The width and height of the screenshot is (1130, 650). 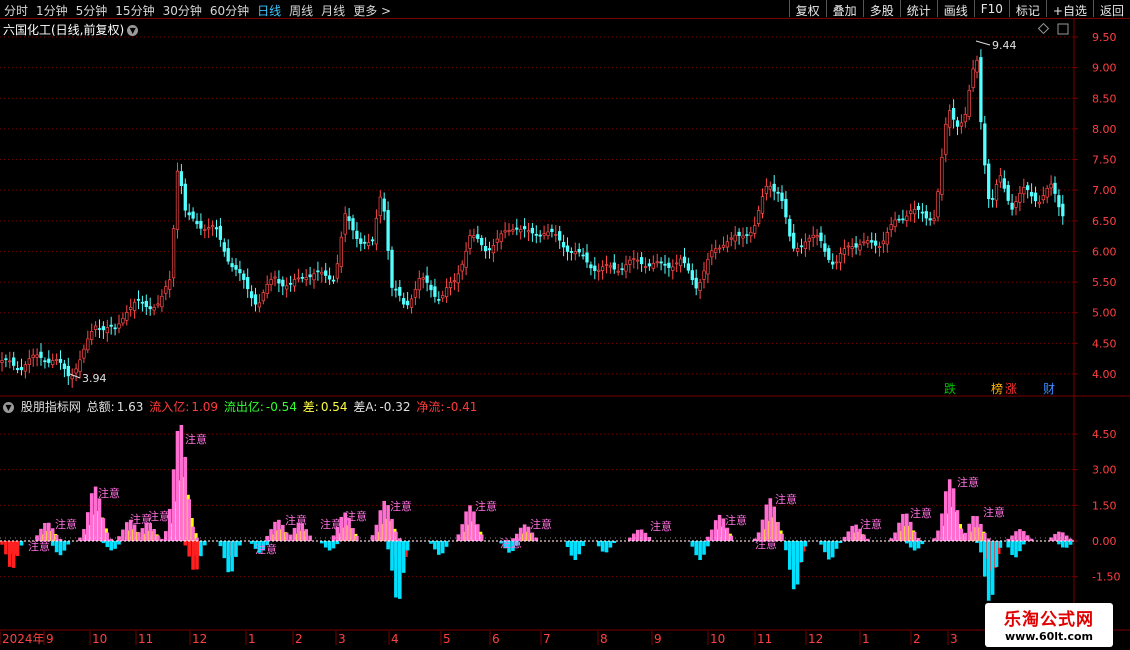 I want to click on indicator-tick-label: -1.50, so click(x=1106, y=577).